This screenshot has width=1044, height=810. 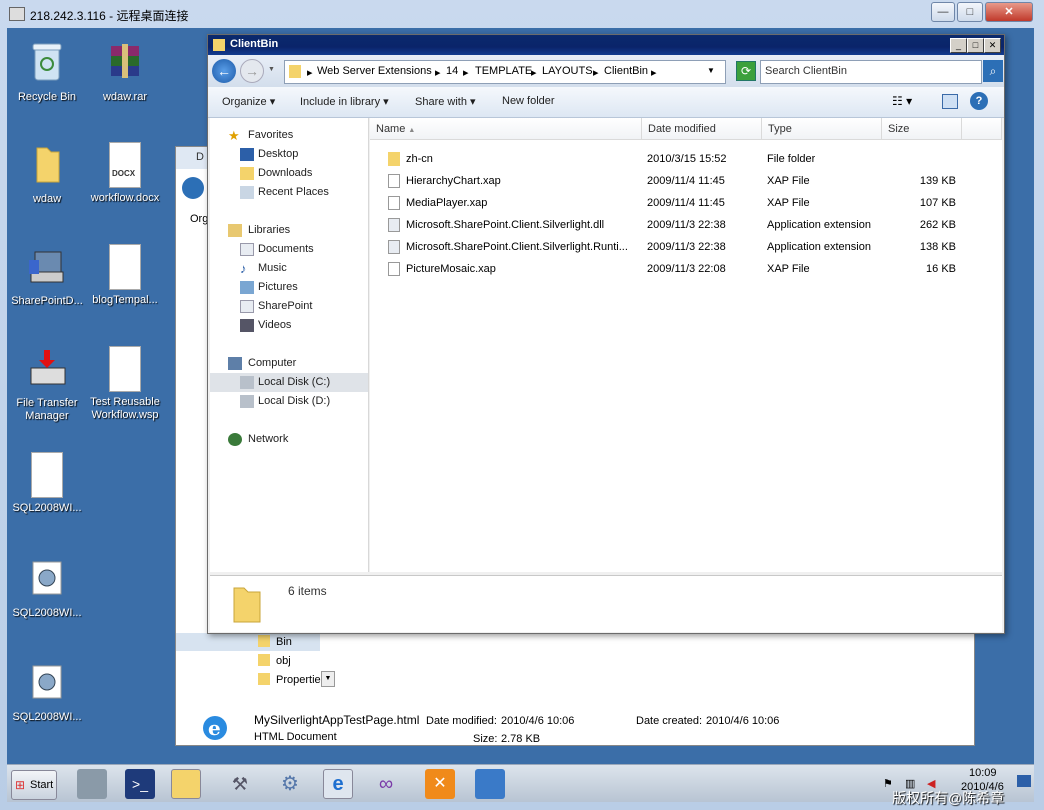 What do you see at coordinates (344, 101) in the screenshot?
I see `include-in-library-button: Include in library ▾` at bounding box center [344, 101].